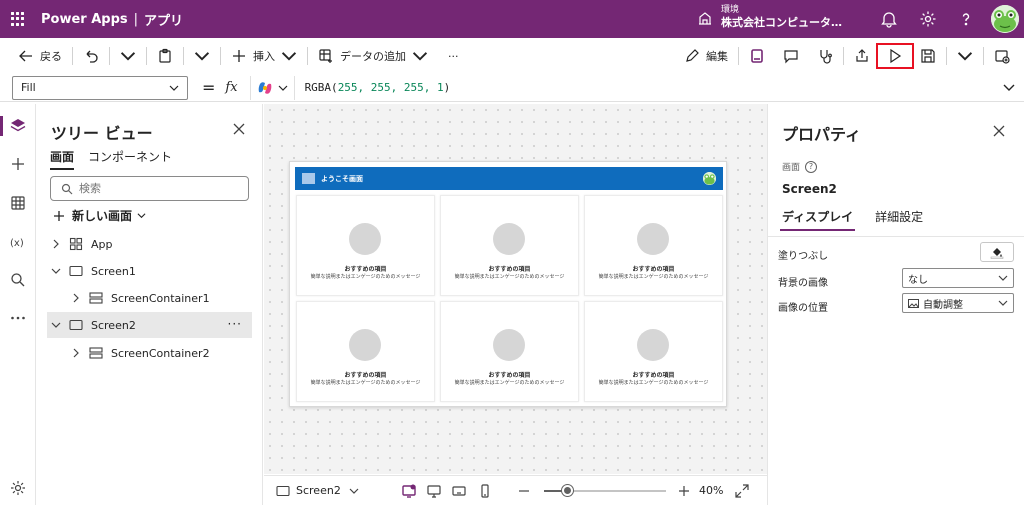 This screenshot has height=505, width=1024. I want to click on undo-button, so click(91, 56).